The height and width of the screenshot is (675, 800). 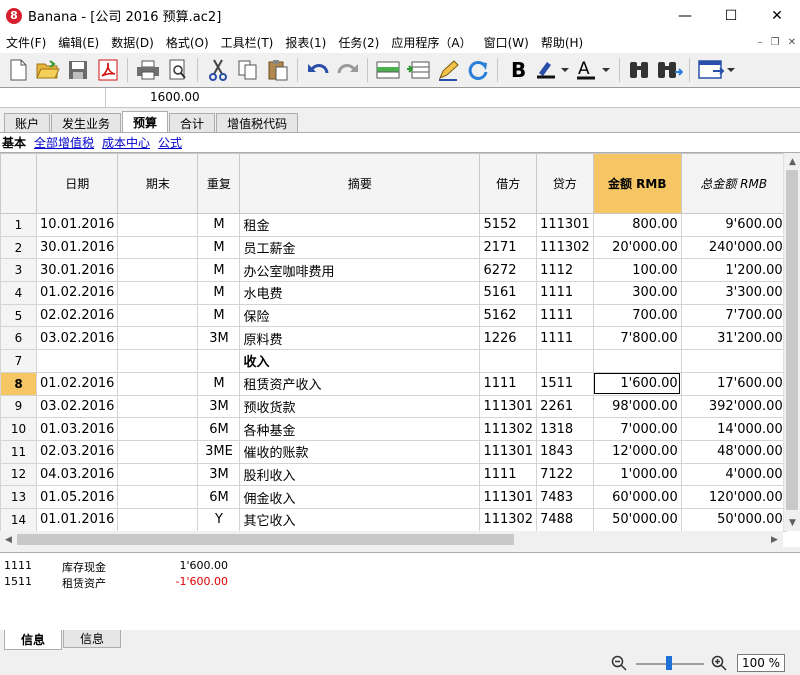 I want to click on table-row: 7 收入, so click(x=393, y=361).